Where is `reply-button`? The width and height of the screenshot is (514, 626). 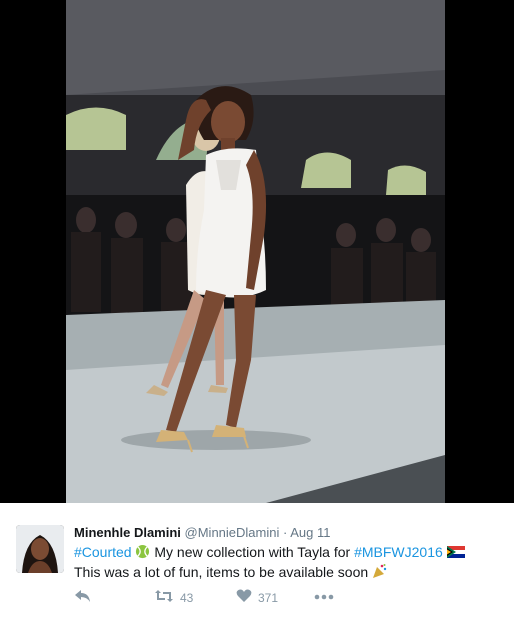 reply-button is located at coordinates (83, 597).